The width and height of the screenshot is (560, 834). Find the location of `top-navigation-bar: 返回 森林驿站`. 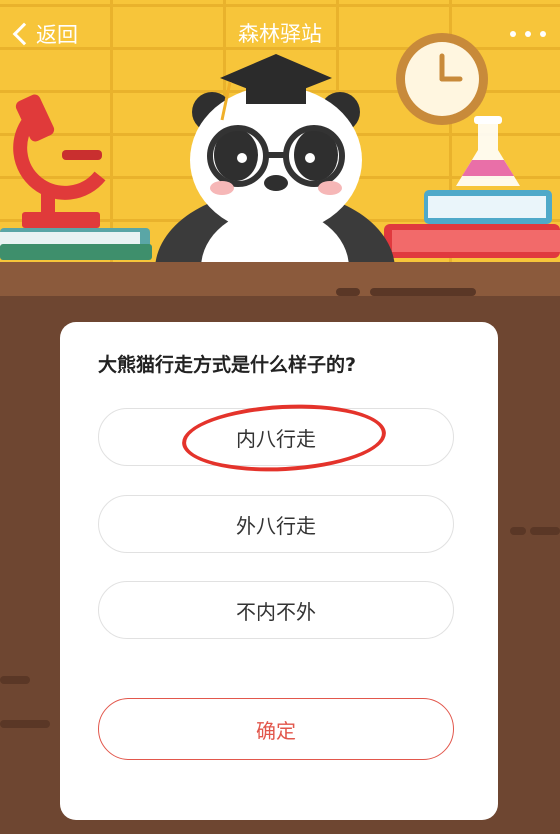

top-navigation-bar: 返回 森林驿站 is located at coordinates (280, 33).